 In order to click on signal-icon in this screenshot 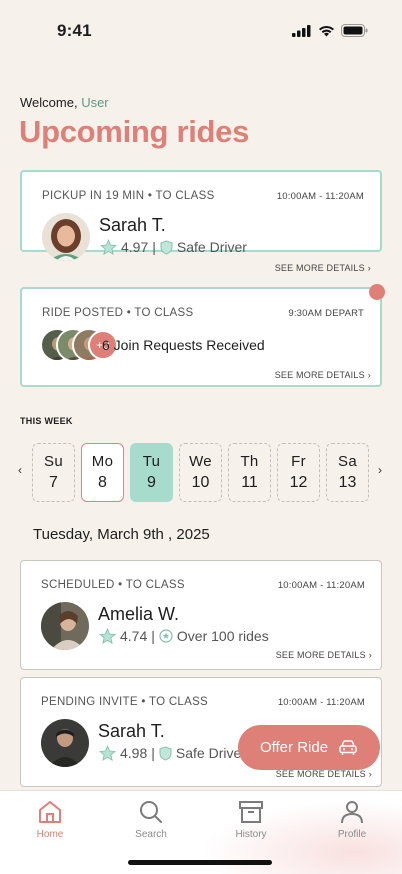, I will do `click(301, 30)`.